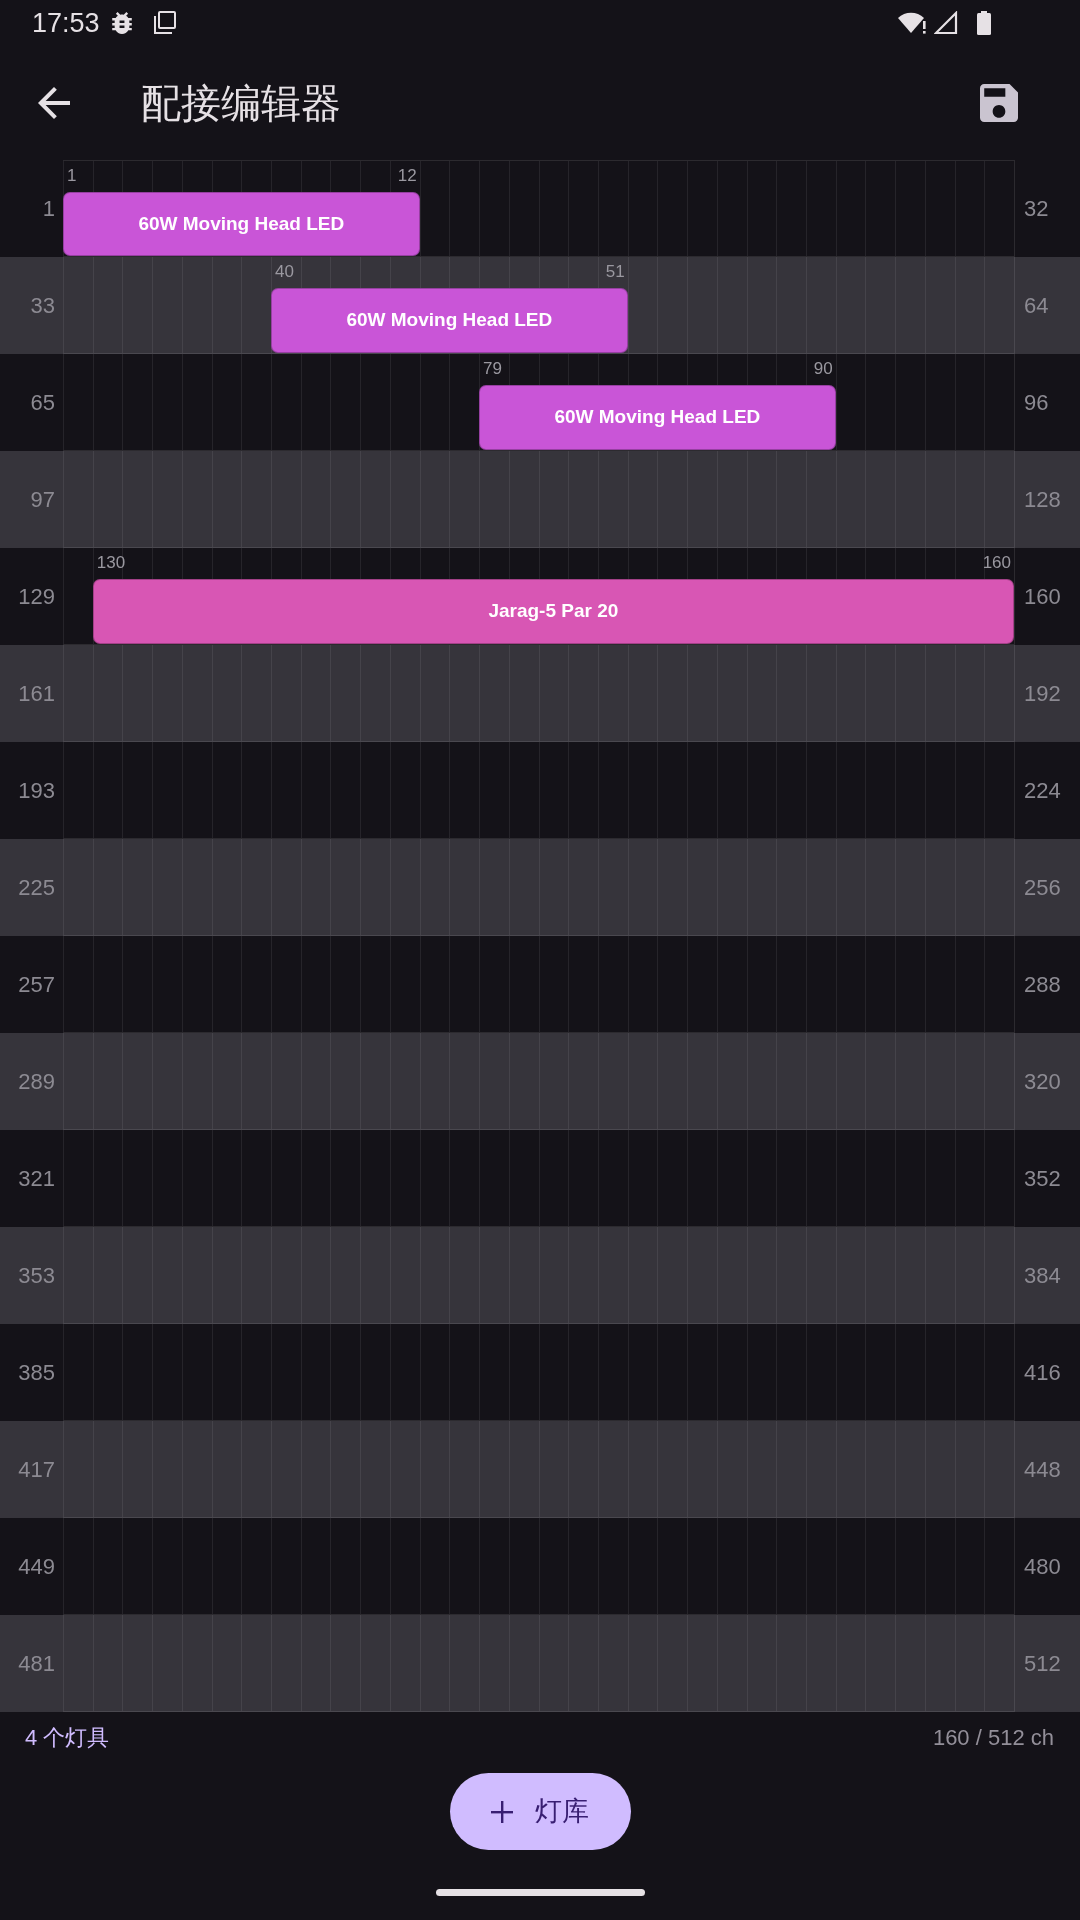 The height and width of the screenshot is (1920, 1080). What do you see at coordinates (1042, 1178) in the screenshot?
I see `row-end-label: 352` at bounding box center [1042, 1178].